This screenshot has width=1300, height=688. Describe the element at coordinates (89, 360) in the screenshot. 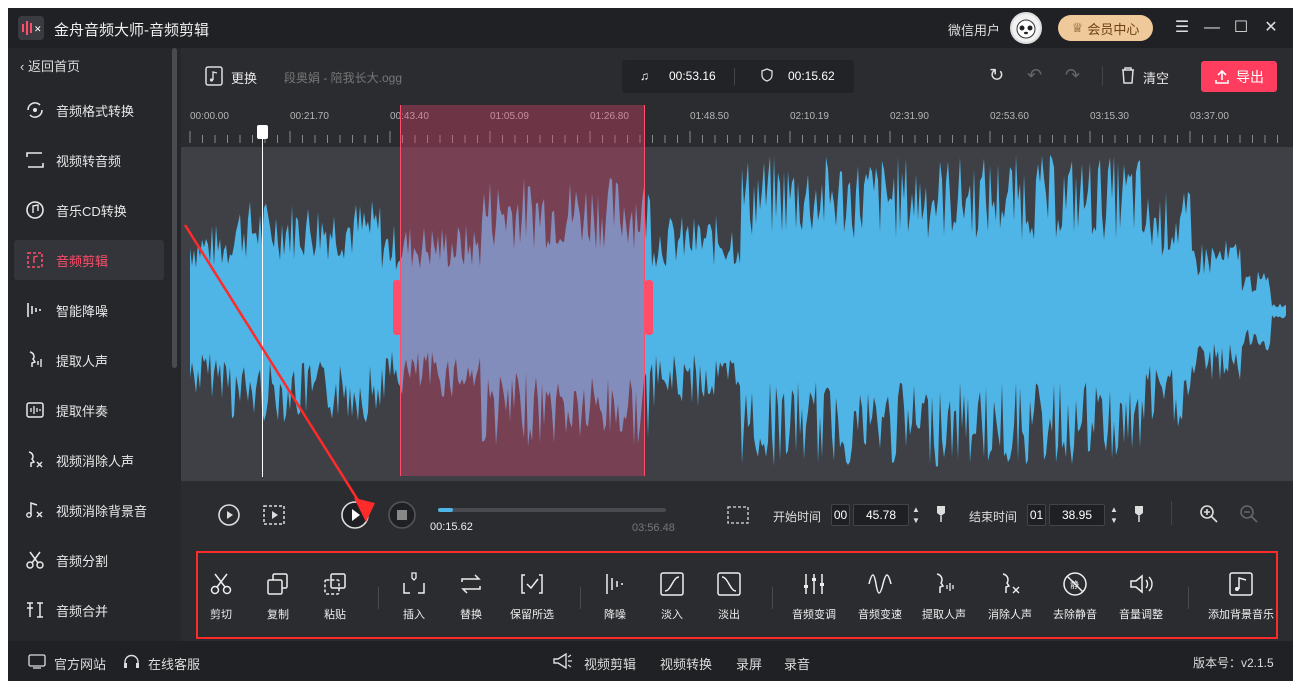

I see `sidebar-item-extract-vocal: 提取人声` at that location.